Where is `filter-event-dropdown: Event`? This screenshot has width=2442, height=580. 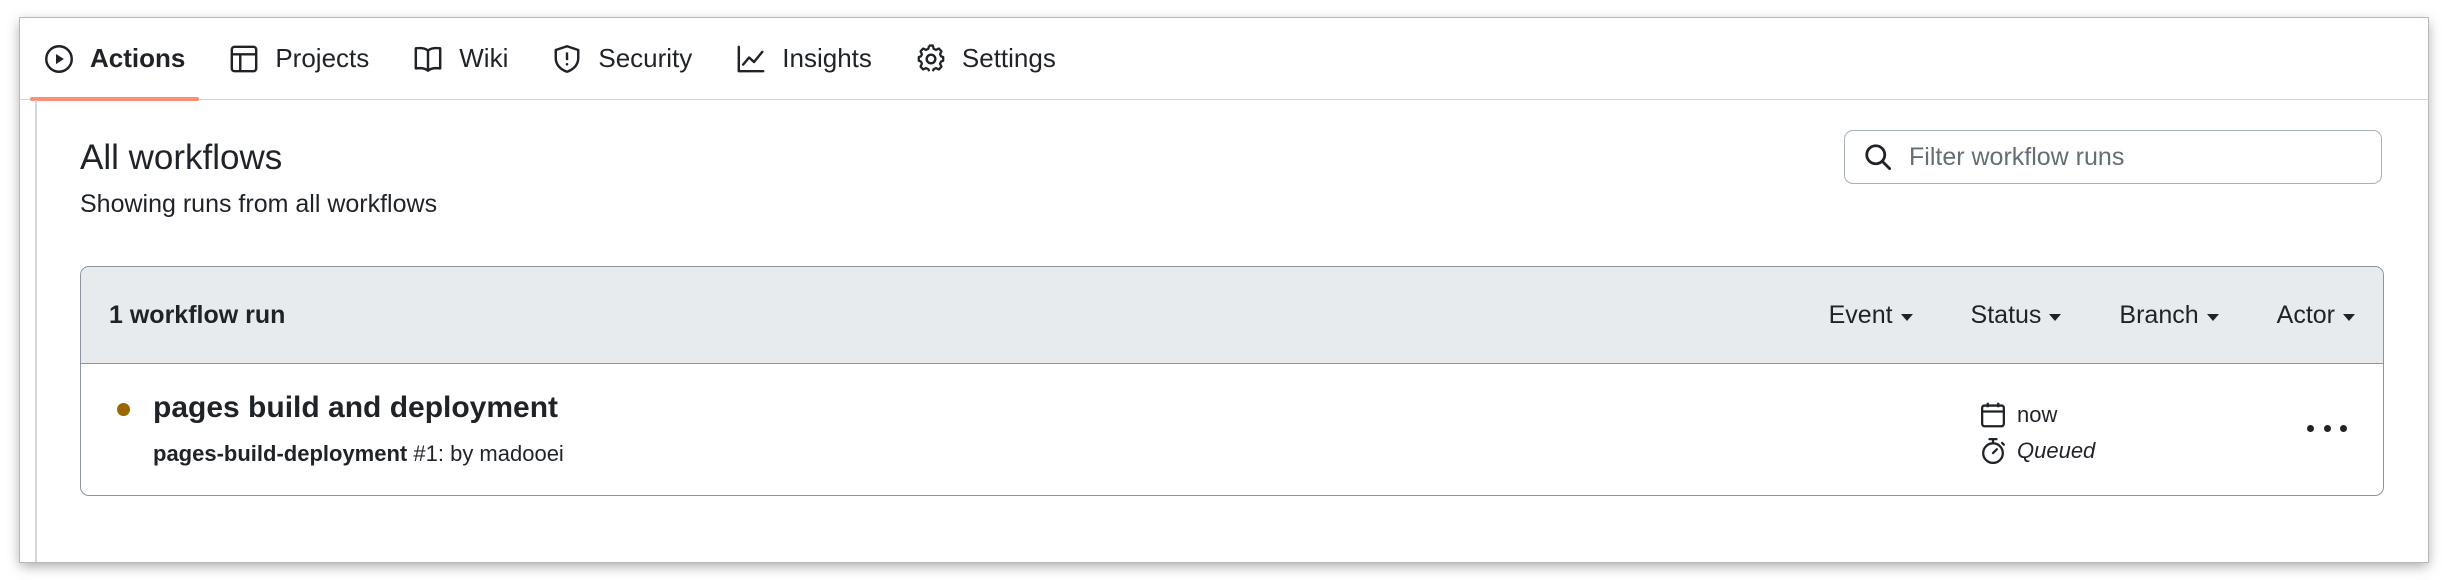 filter-event-dropdown: Event is located at coordinates (1871, 315).